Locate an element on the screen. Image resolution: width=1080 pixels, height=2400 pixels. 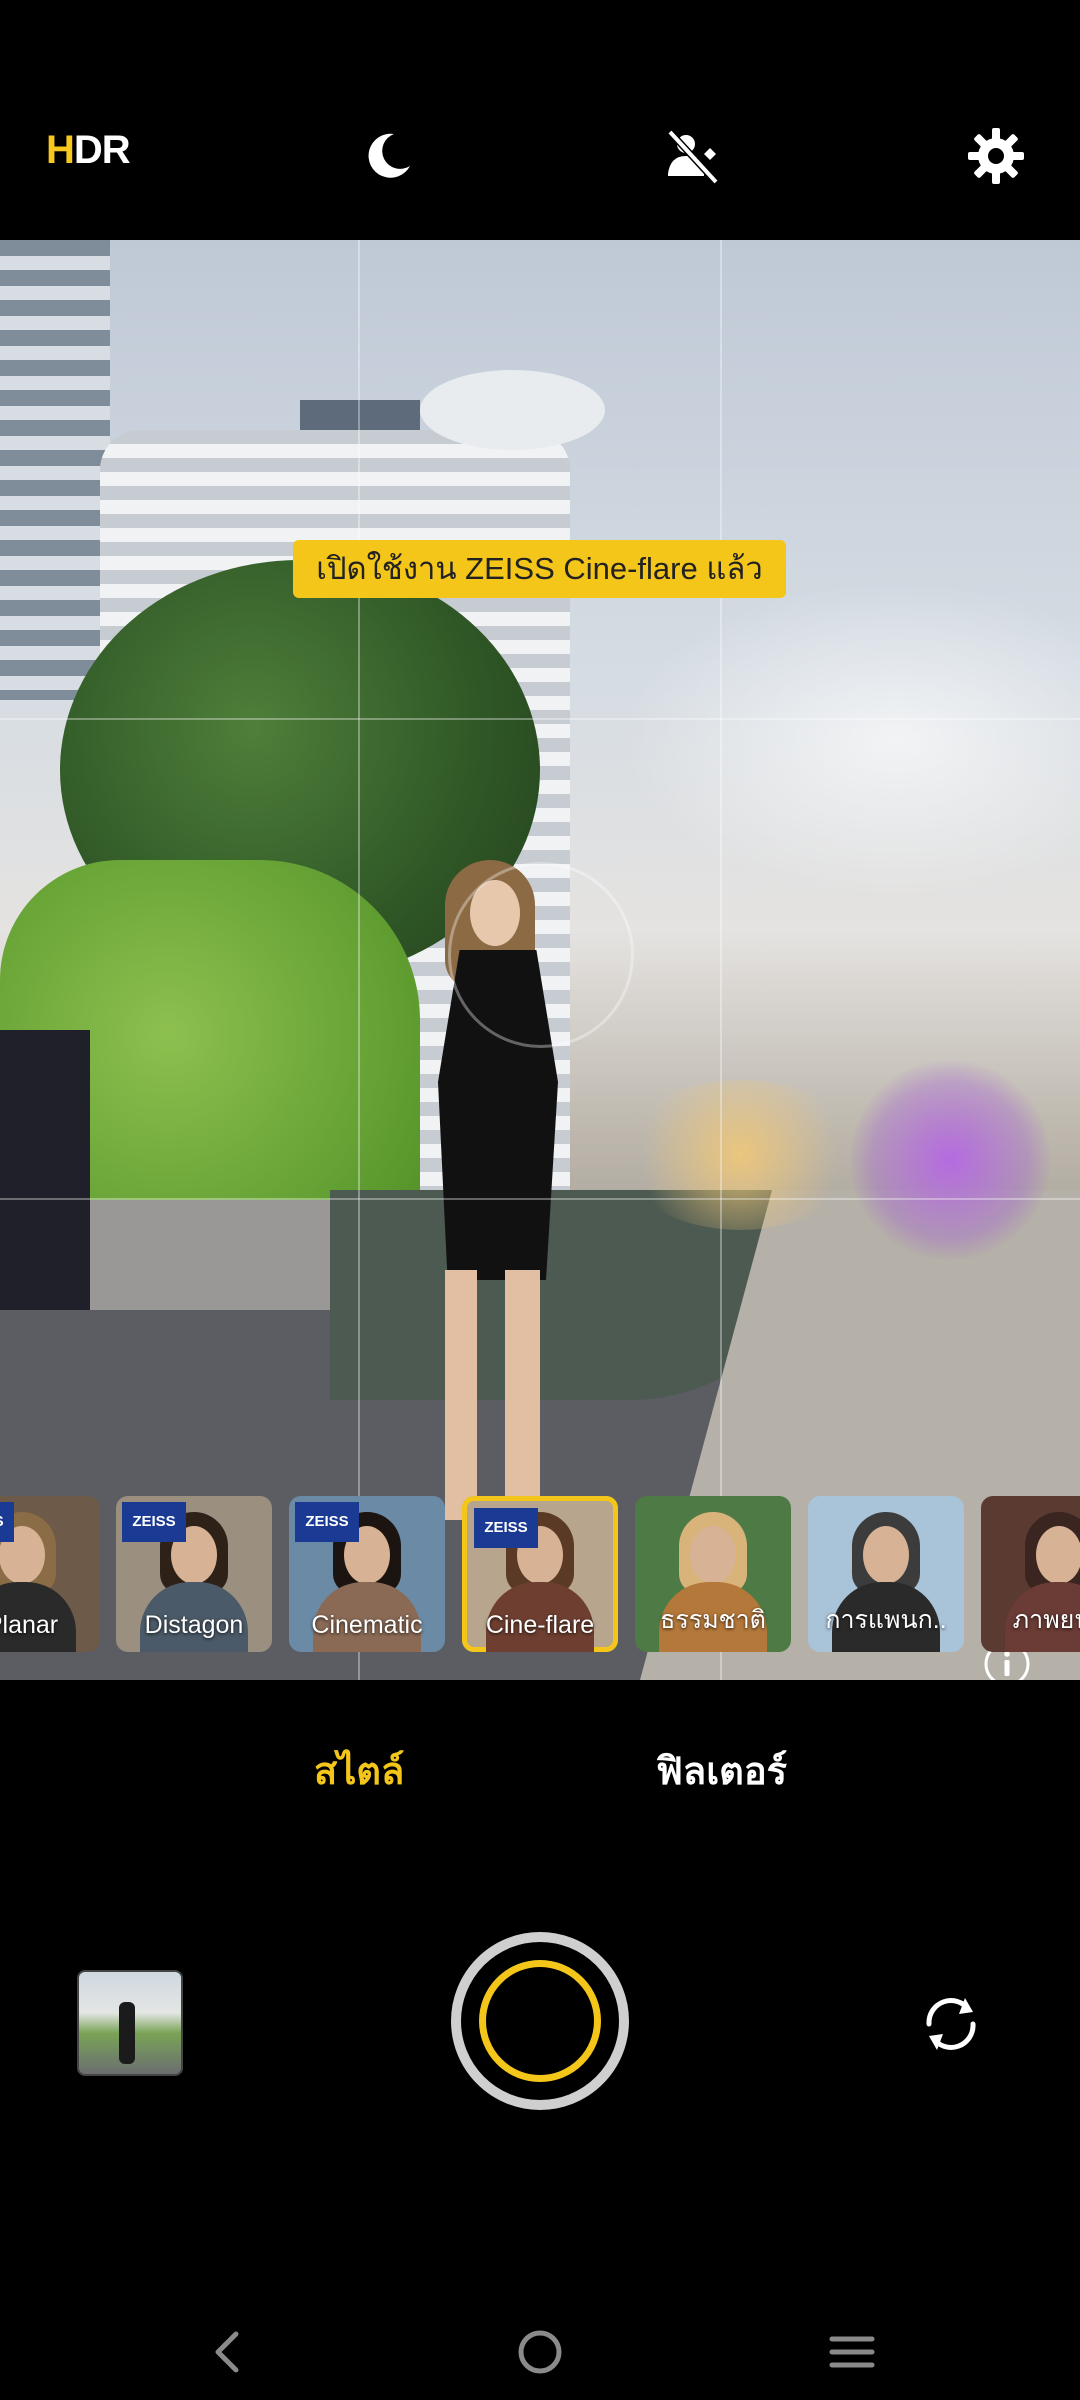
subject-legs is located at coordinates (495, 1395).